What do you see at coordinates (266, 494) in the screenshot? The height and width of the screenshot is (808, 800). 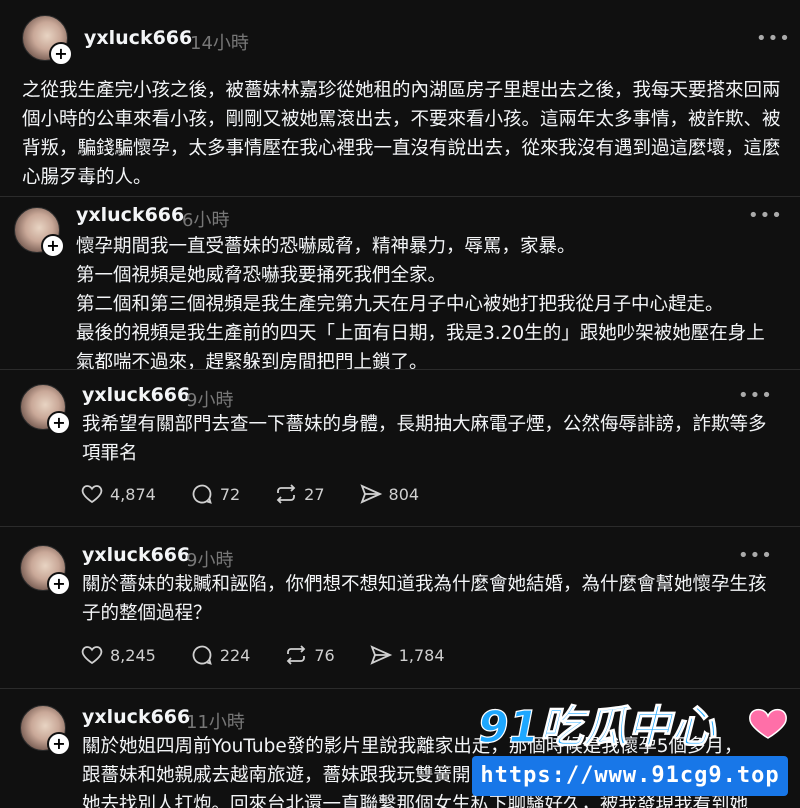 I see `post-actions: 4,874 72 27 804` at bounding box center [266, 494].